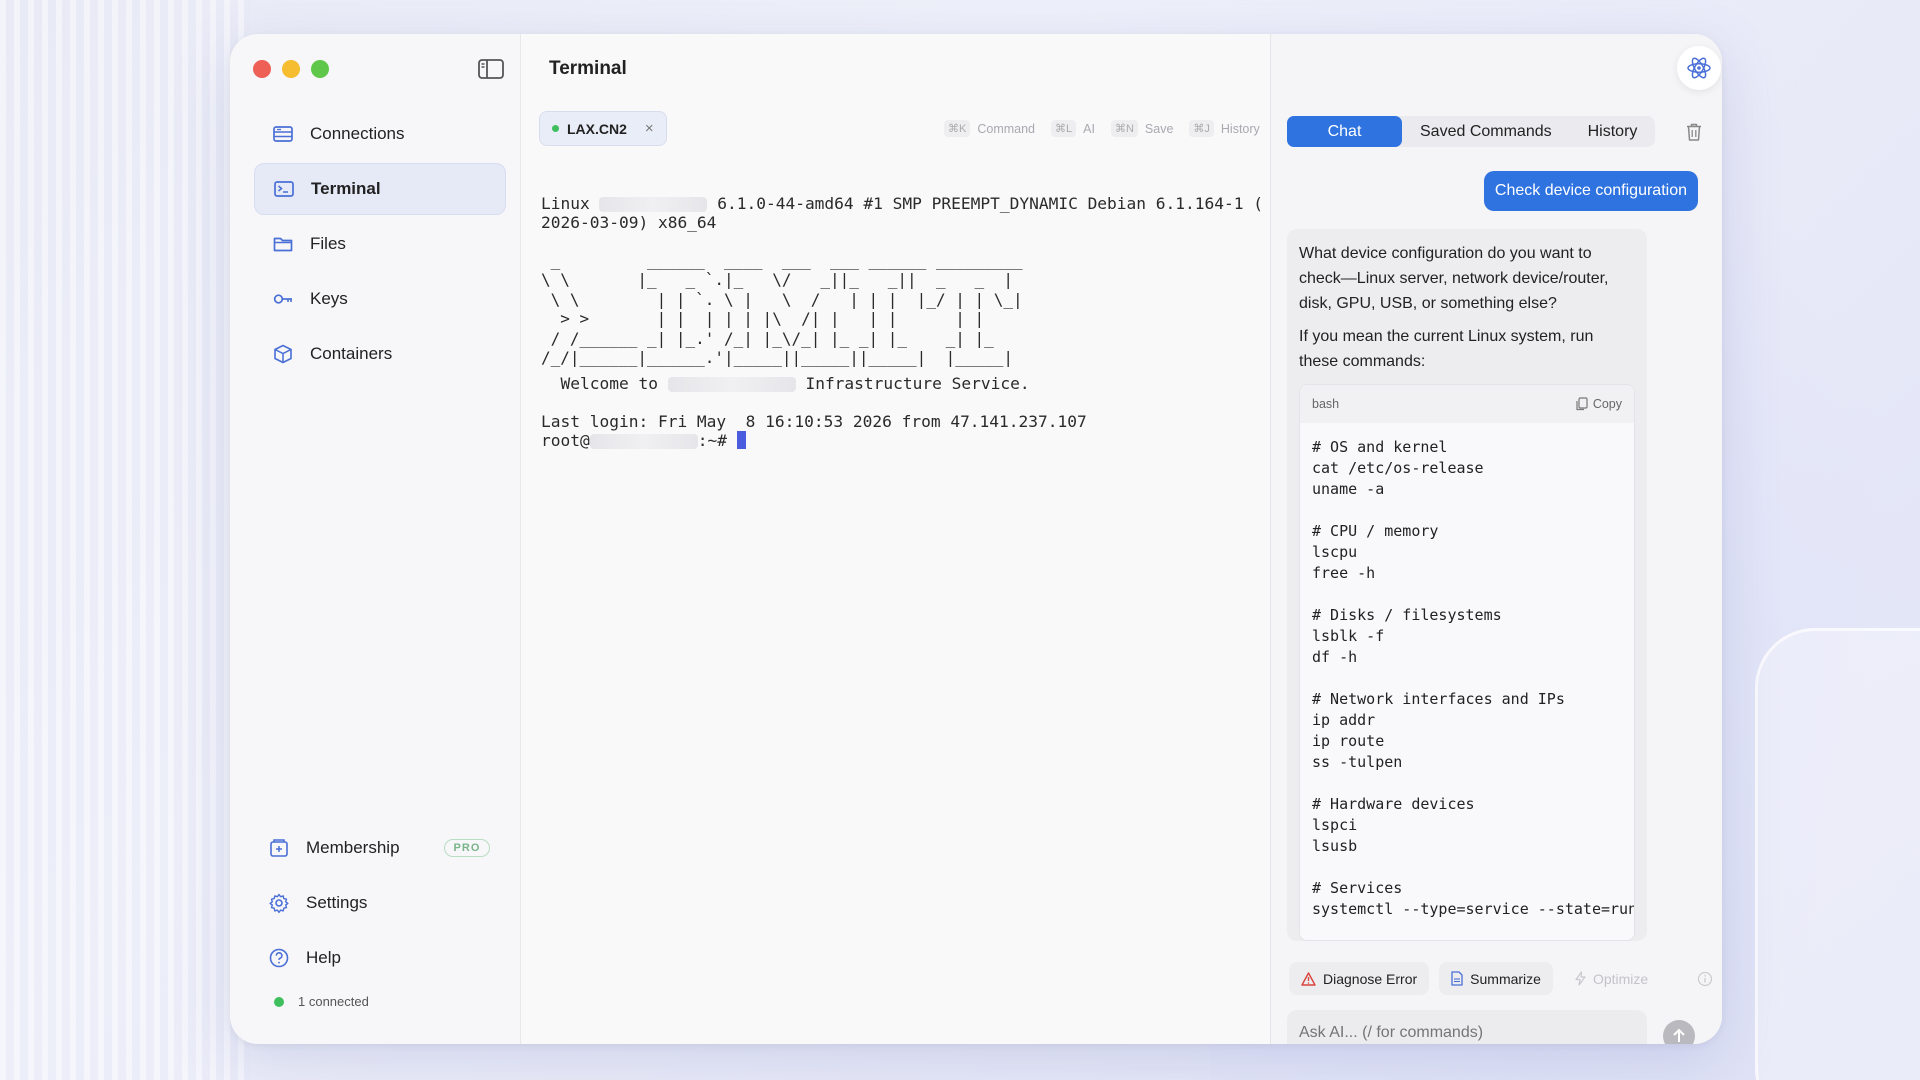 Image resolution: width=1920 pixels, height=1080 pixels. What do you see at coordinates (649, 128) in the screenshot?
I see `close-tab-icon: ×` at bounding box center [649, 128].